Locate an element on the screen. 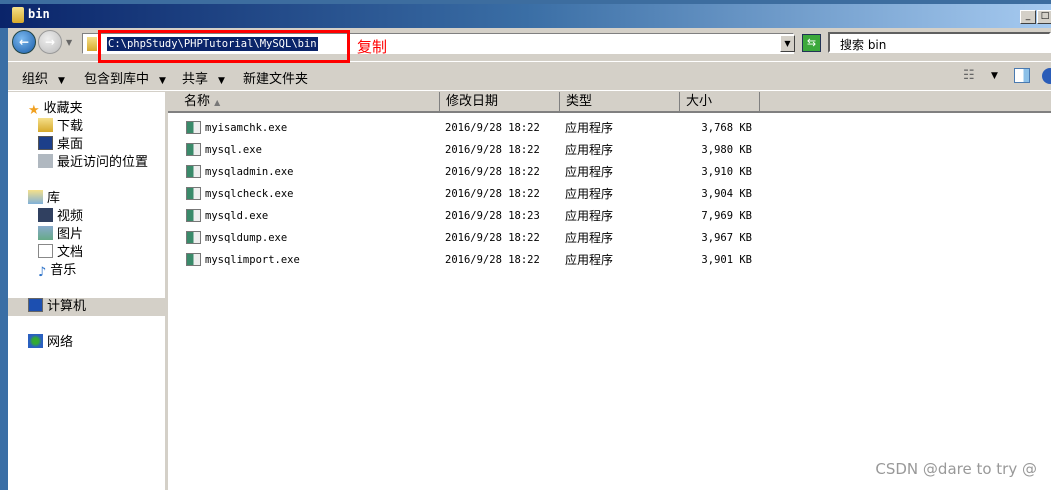 This screenshot has width=1051, height=490. network-icon is located at coordinates (35, 341).